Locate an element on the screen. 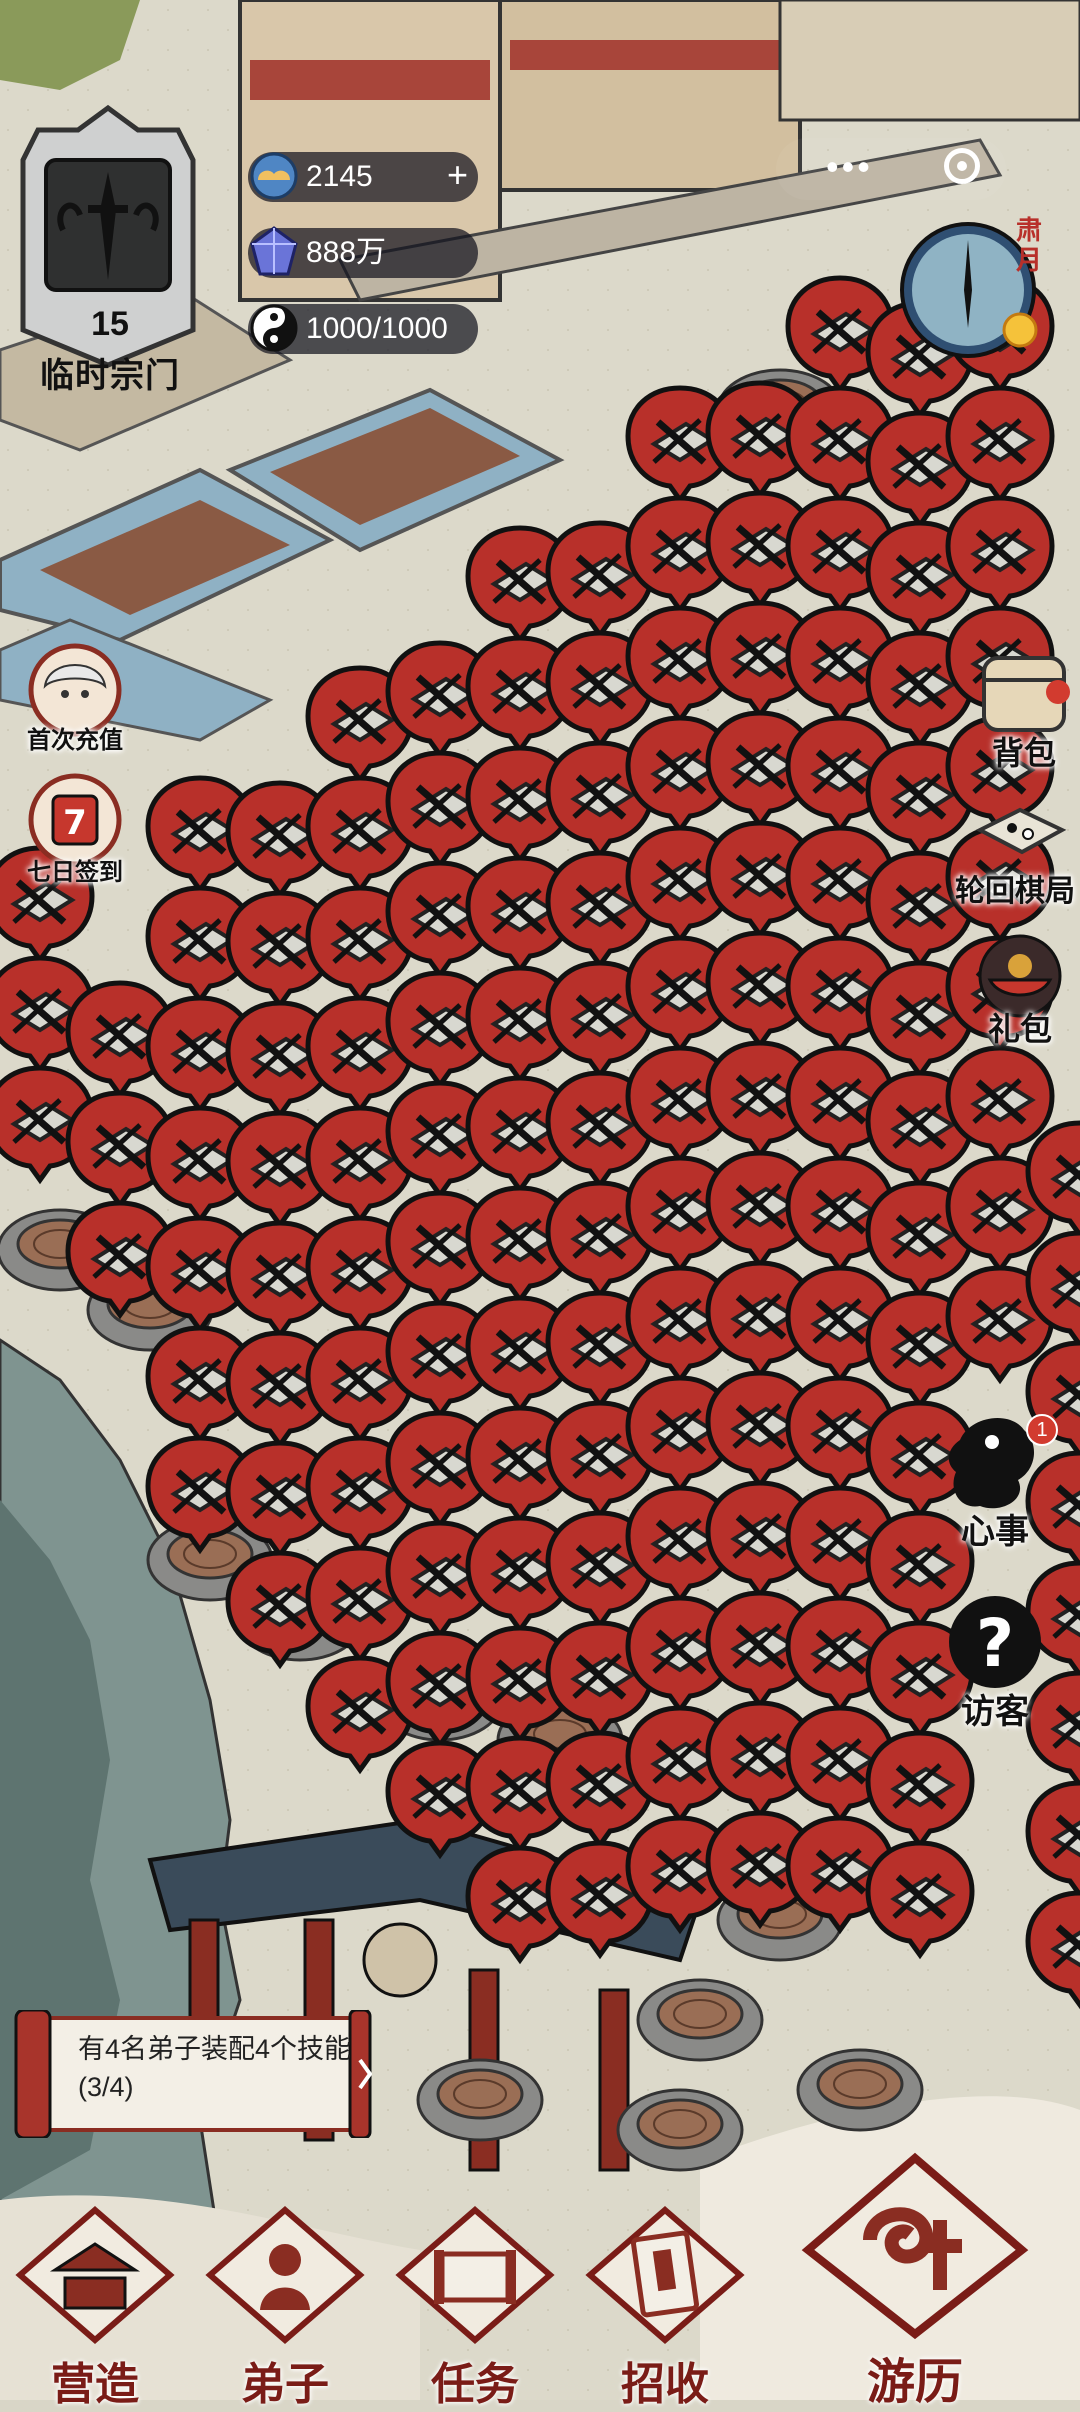 The width and height of the screenshot is (1080, 2412). sect-level: 15 is located at coordinates (110, 324).